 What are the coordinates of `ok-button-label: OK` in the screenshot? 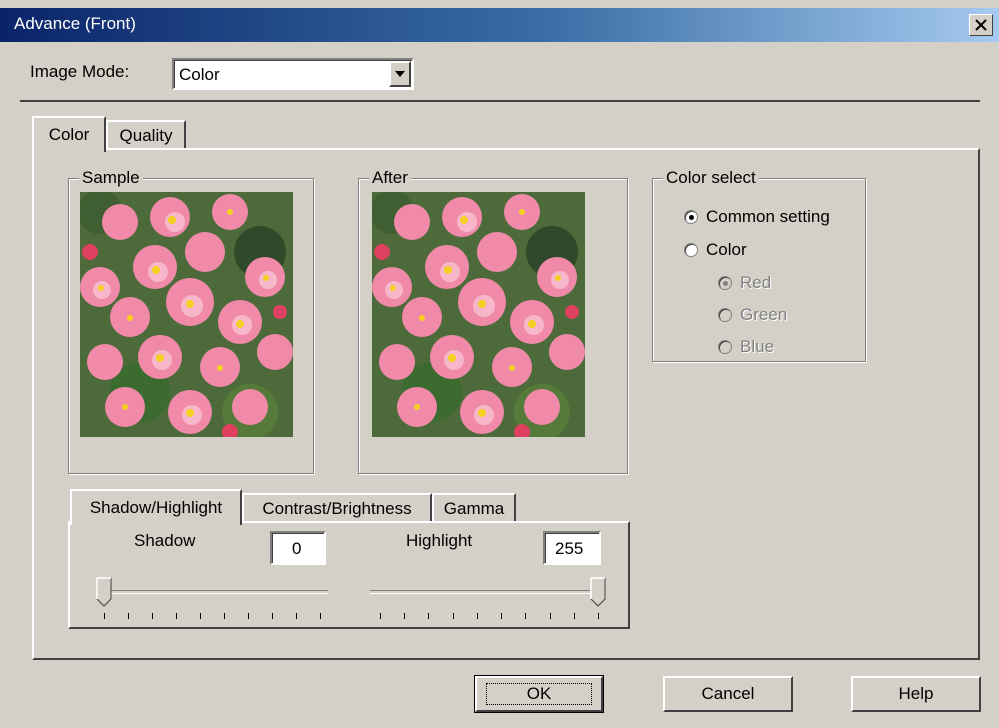 It's located at (539, 694).